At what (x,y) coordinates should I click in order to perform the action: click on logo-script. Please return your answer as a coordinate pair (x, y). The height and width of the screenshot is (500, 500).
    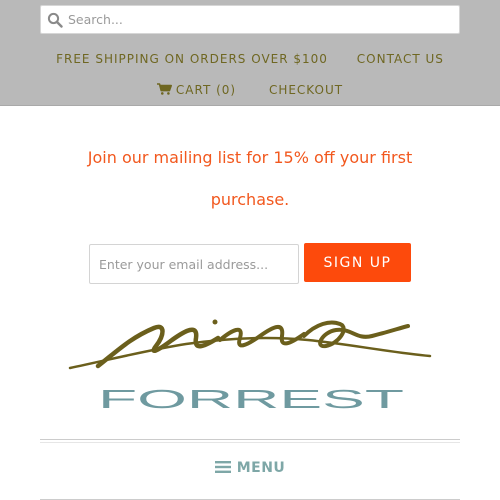
    Looking at the image, I should click on (250, 344).